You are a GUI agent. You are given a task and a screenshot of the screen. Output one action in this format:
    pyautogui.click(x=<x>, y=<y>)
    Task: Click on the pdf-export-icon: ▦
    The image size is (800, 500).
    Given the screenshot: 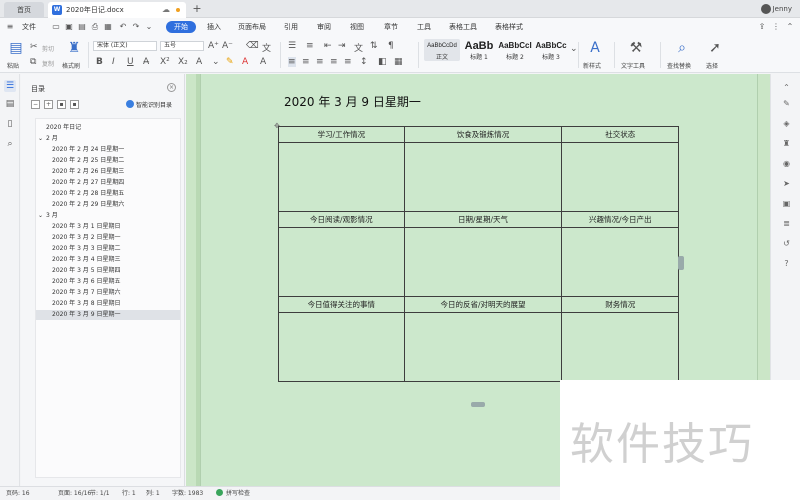 What is the action you would take?
    pyautogui.click(x=108, y=27)
    